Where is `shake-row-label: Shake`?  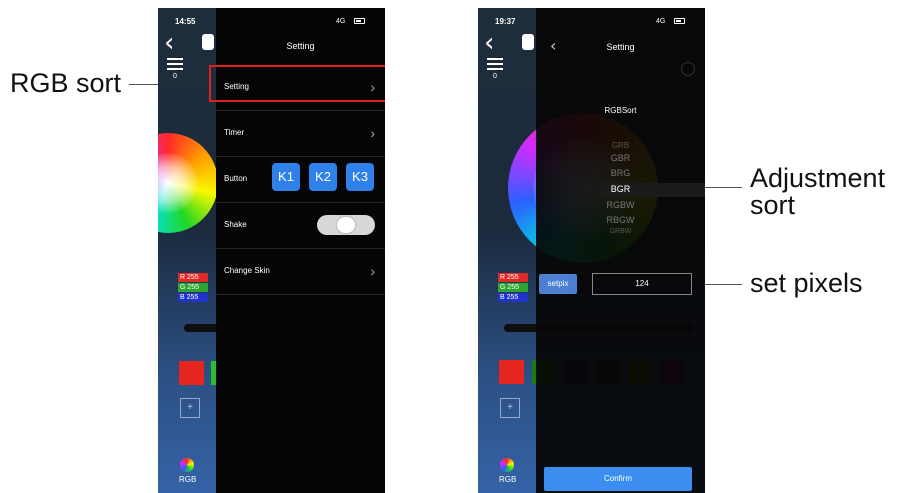
shake-row-label: Shake is located at coordinates (235, 224).